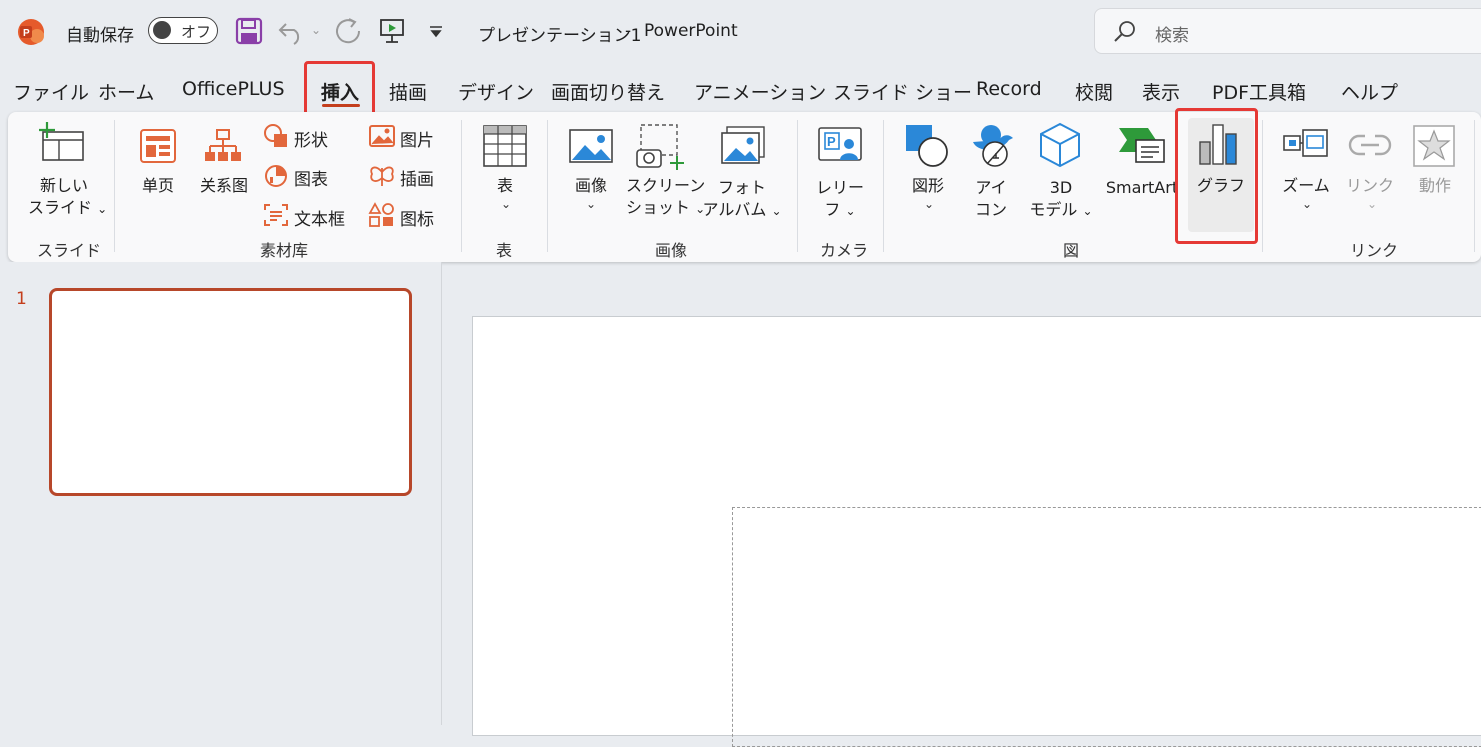 This screenshot has width=1481, height=747. I want to click on smartart-icon, so click(1142, 145).